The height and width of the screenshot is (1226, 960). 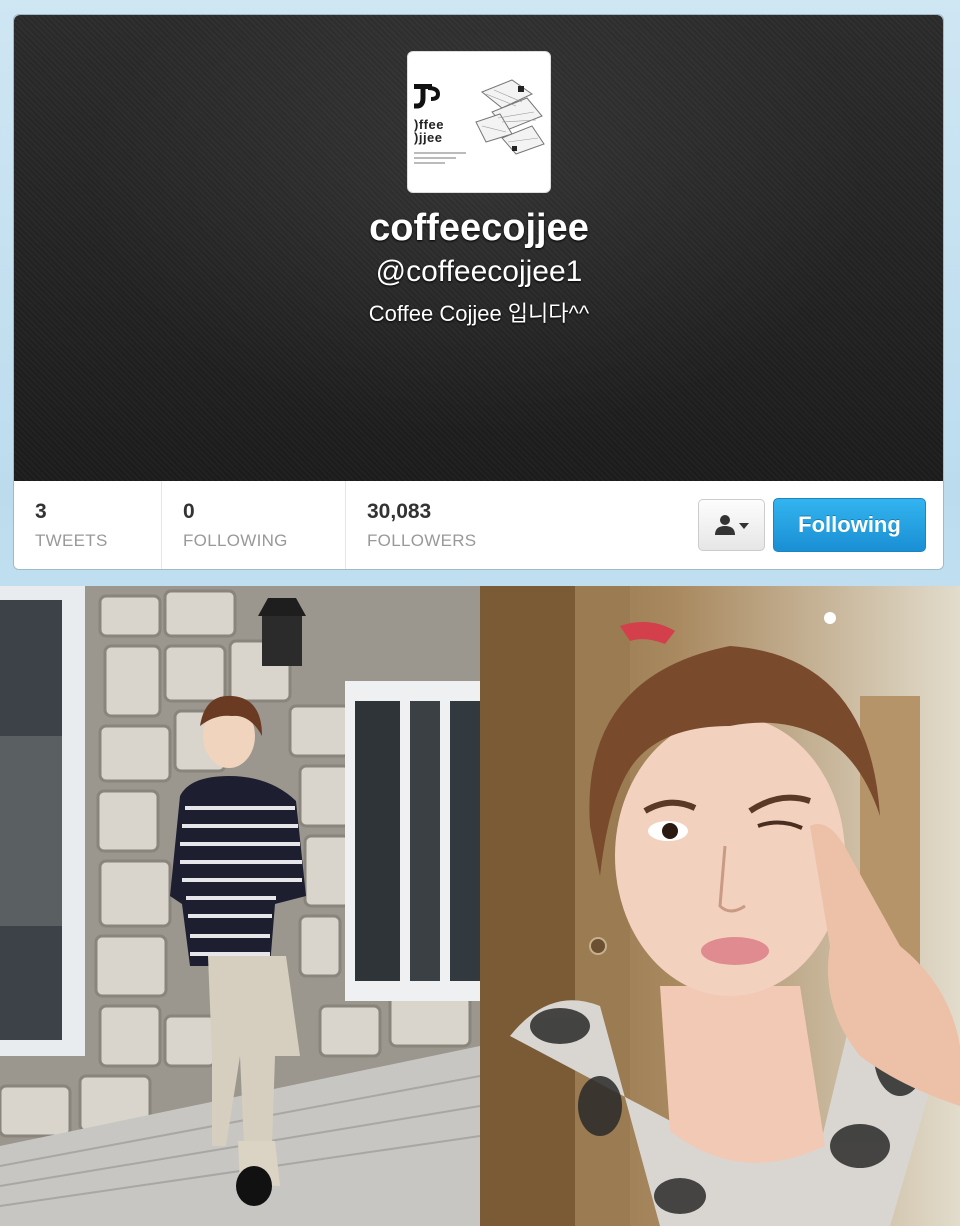 What do you see at coordinates (478, 228) in the screenshot?
I see `display-name: coffeecojjee` at bounding box center [478, 228].